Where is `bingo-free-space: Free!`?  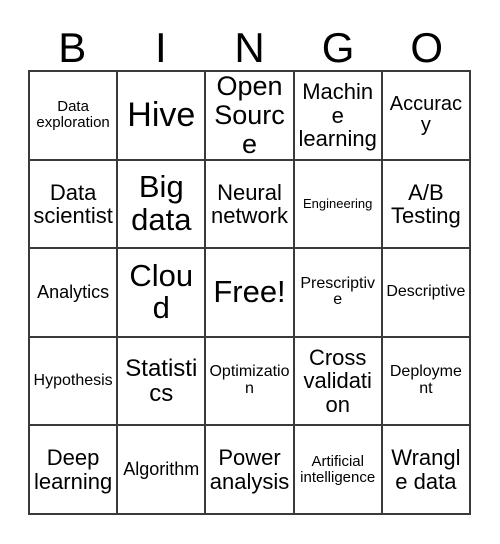 bingo-free-space: Free! is located at coordinates (250, 293).